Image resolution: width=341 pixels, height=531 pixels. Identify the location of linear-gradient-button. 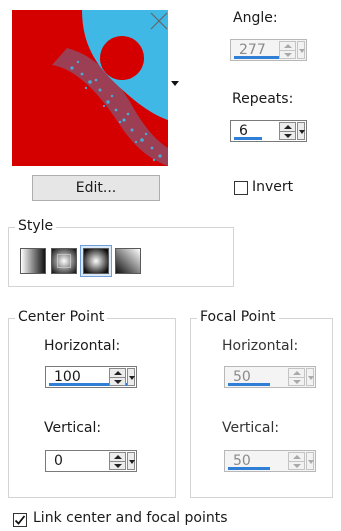
(33, 261).